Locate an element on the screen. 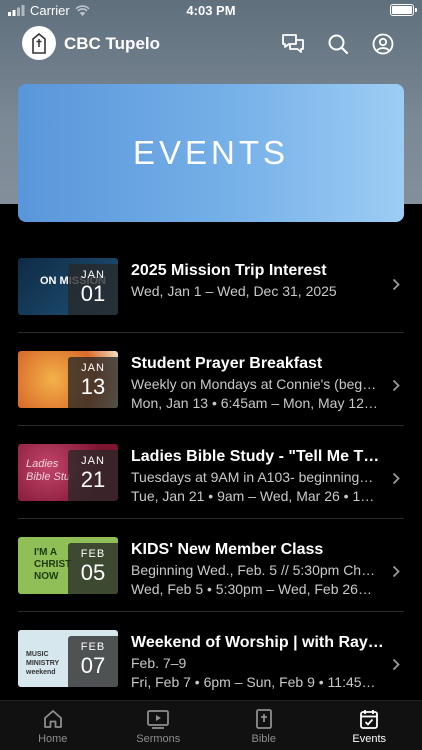 This screenshot has width=422, height=750. event-thumbnail: JAN 13 is located at coordinates (68, 379).